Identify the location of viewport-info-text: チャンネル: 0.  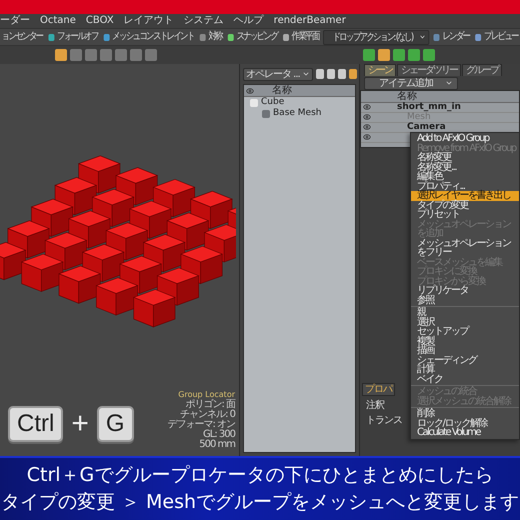
(207, 415).